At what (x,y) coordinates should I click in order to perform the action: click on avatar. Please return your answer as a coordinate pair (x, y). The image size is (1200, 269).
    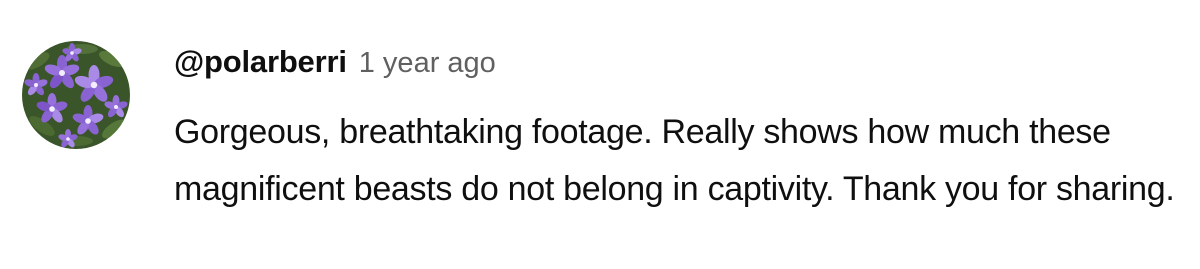
    Looking at the image, I should click on (76, 95).